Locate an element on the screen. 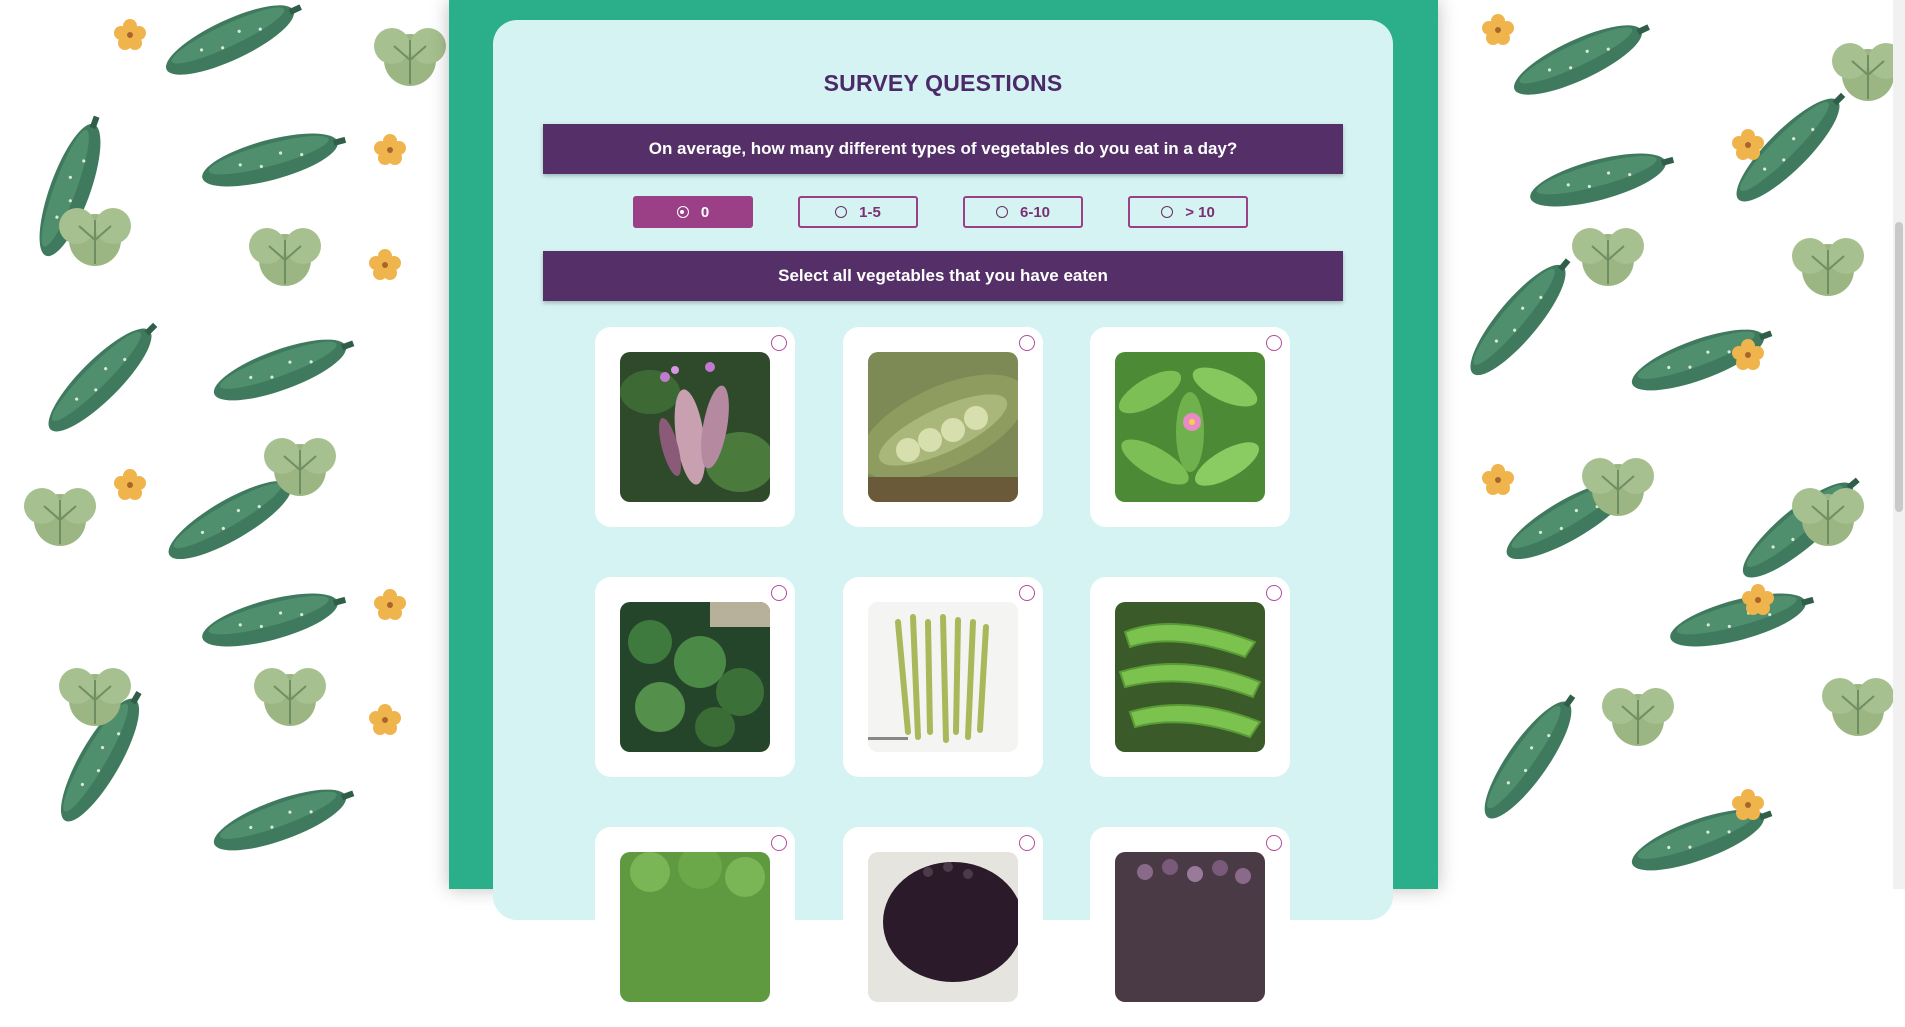  option-over-10-button: > 10 is located at coordinates (1188, 212).